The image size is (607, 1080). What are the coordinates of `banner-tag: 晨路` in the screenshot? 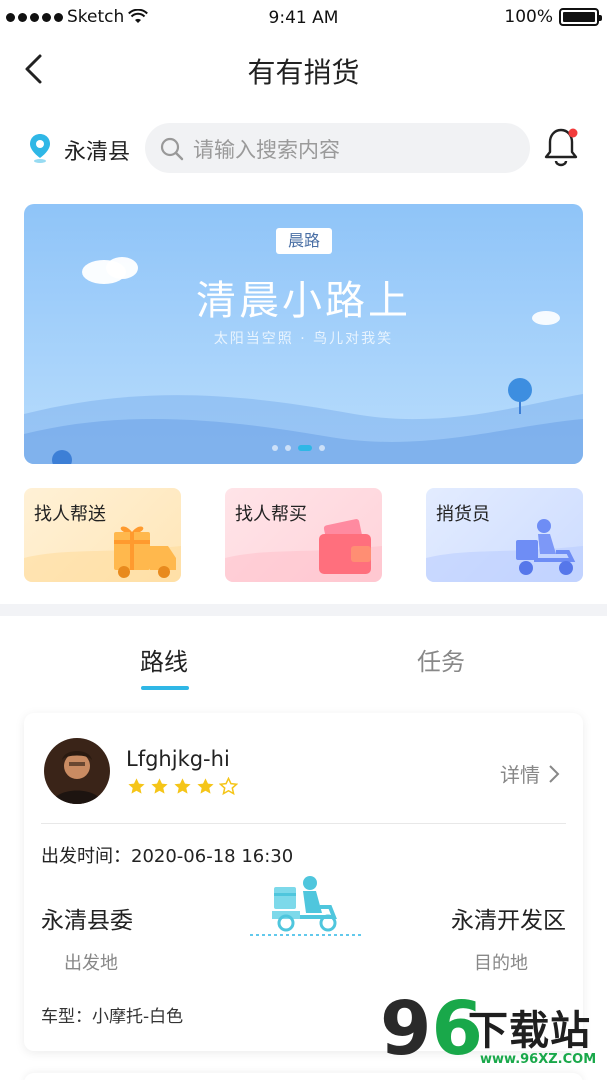 It's located at (304, 241).